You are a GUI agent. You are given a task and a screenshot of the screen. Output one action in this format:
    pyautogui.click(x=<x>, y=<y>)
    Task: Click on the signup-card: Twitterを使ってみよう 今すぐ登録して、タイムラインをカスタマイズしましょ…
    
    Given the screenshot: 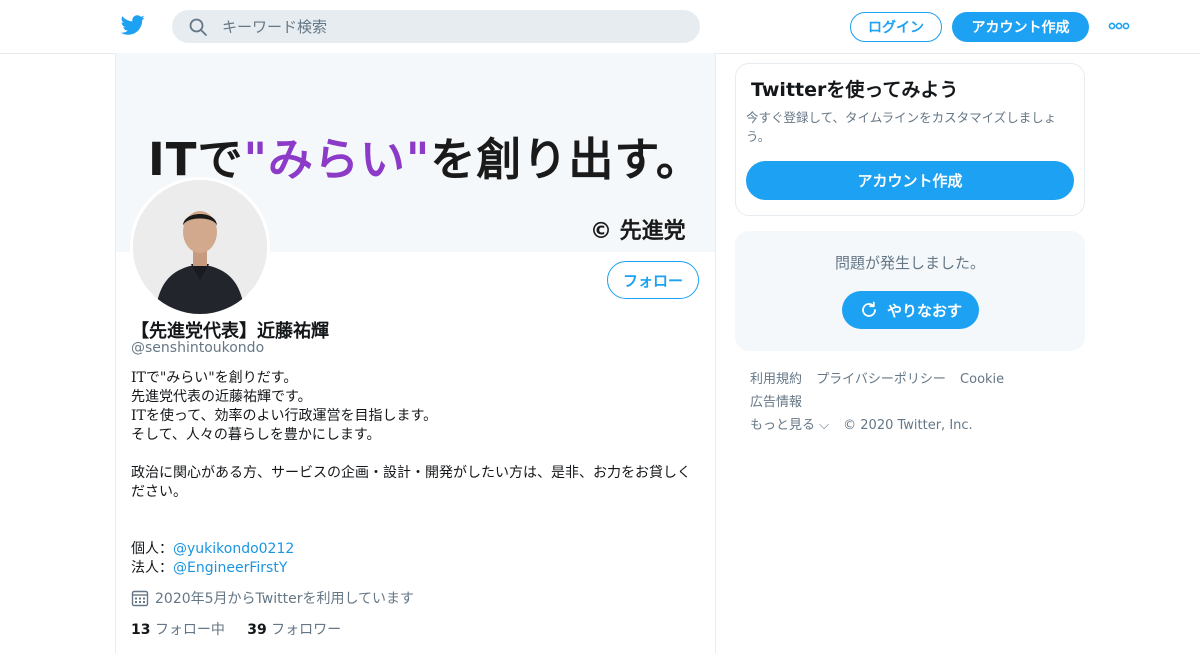 What is the action you would take?
    pyautogui.click(x=910, y=139)
    